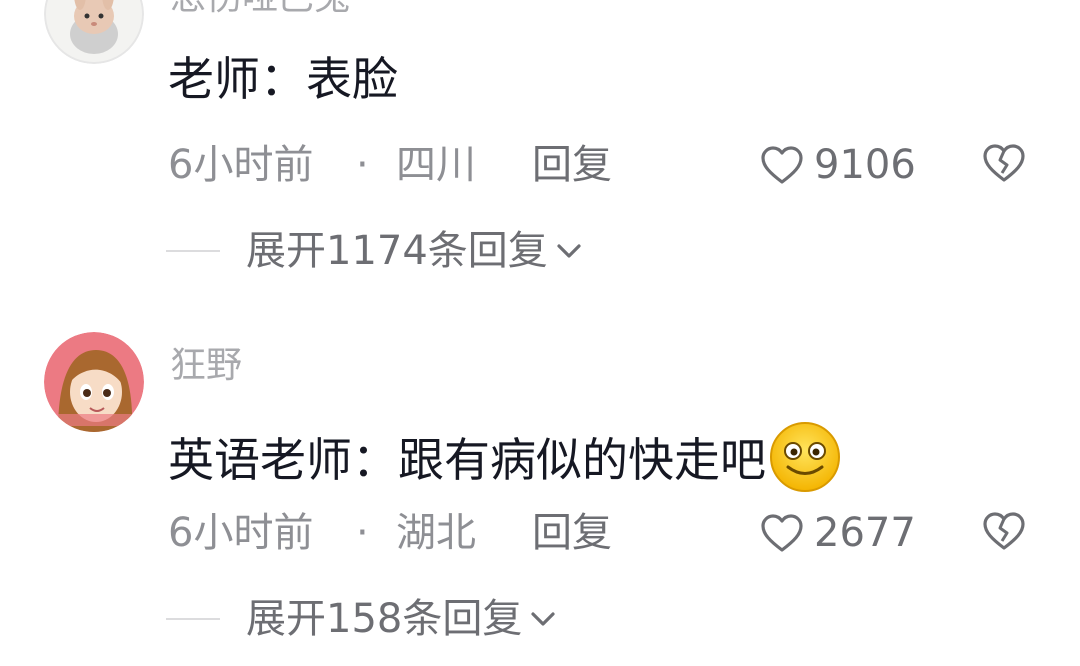 This screenshot has width=1080, height=666. What do you see at coordinates (283, 79) in the screenshot?
I see `comment-text: 老师：表脸` at bounding box center [283, 79].